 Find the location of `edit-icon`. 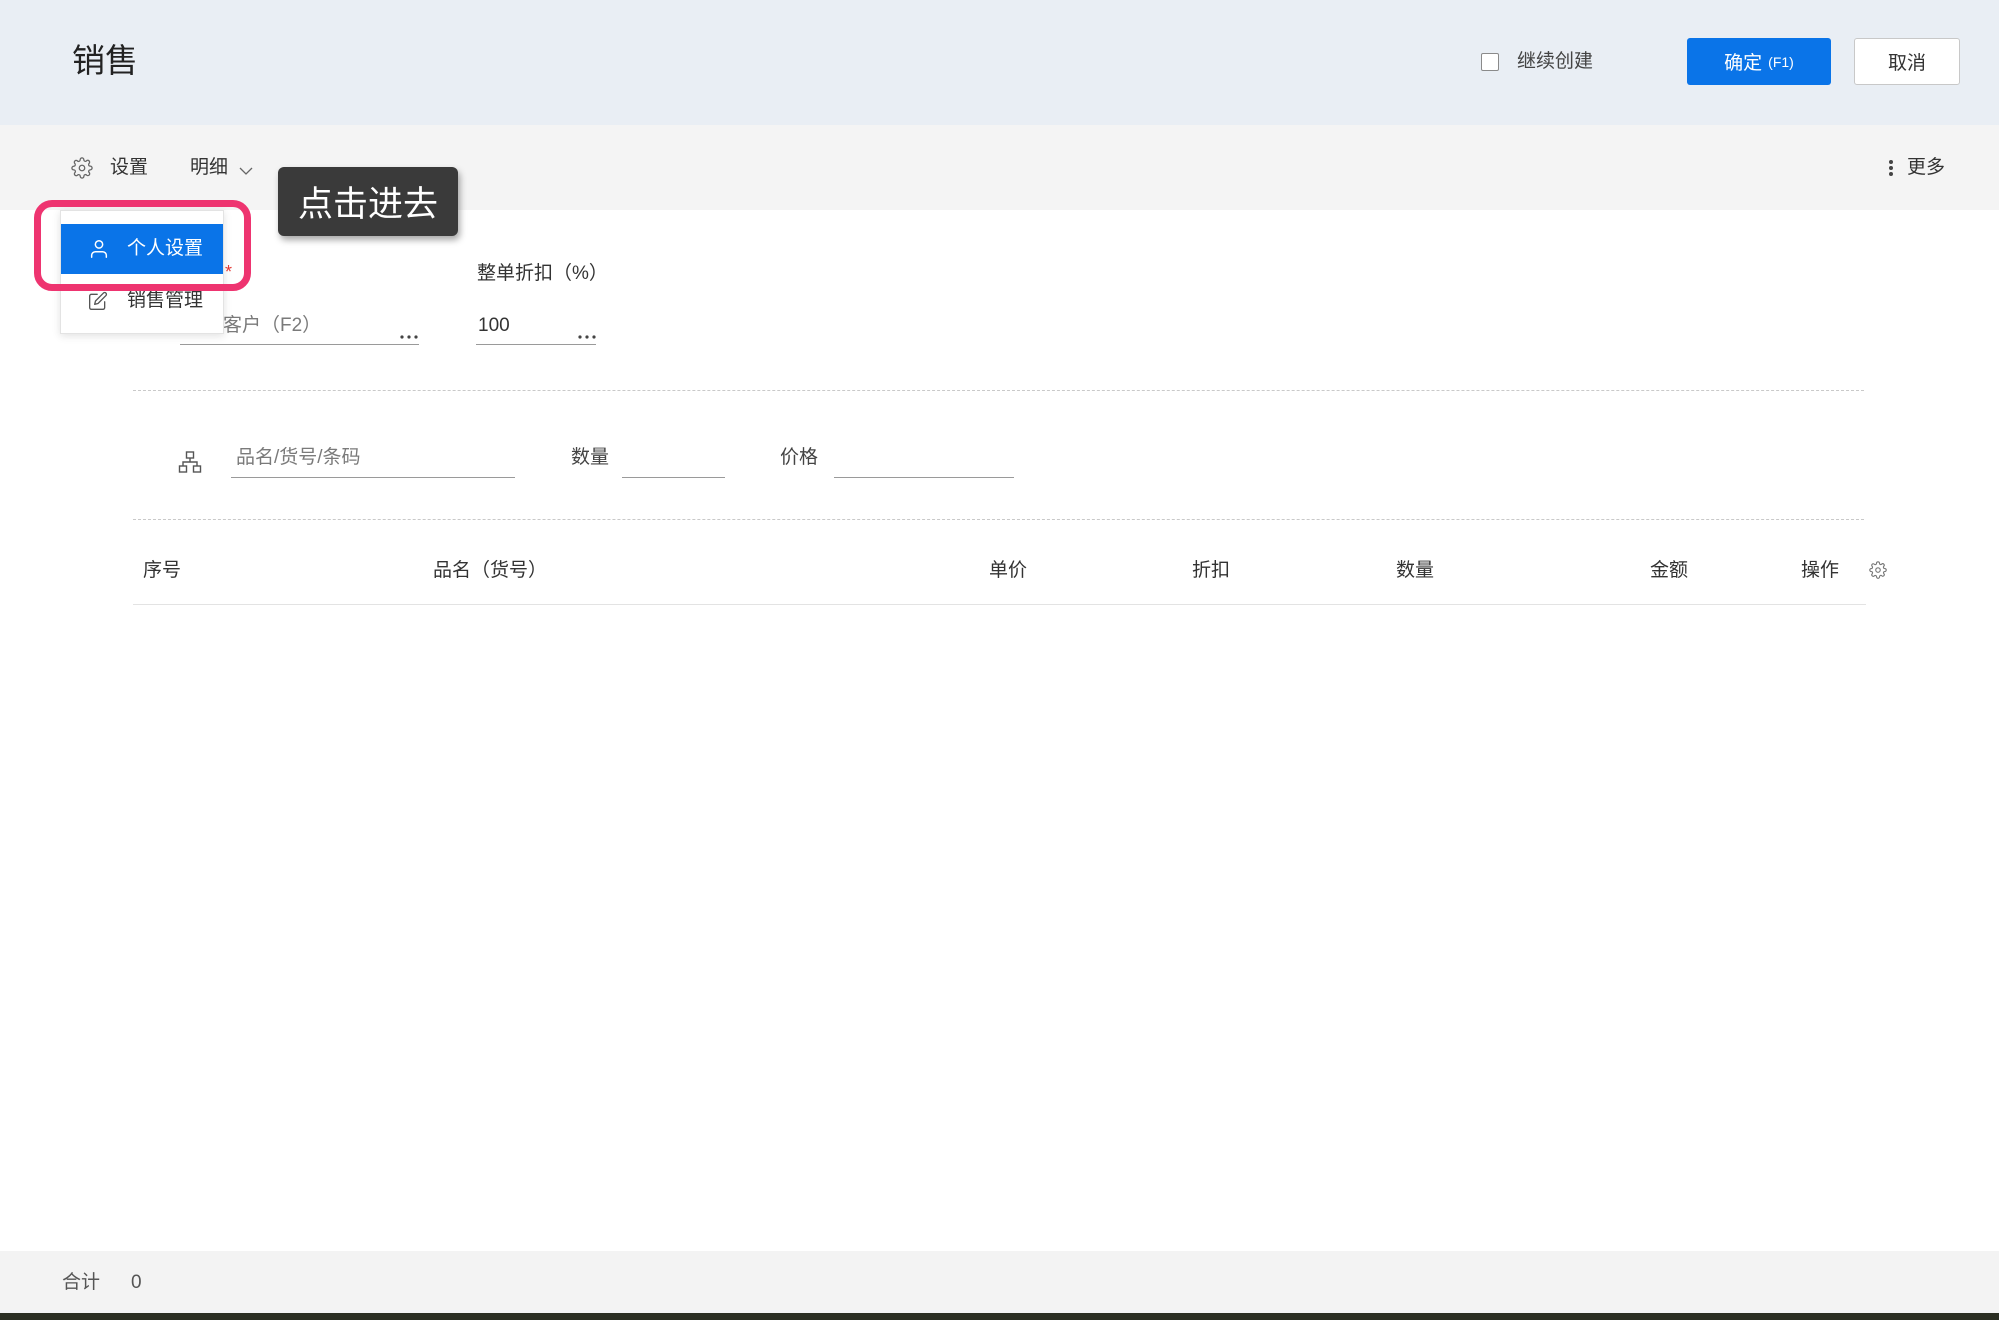

edit-icon is located at coordinates (98, 301).